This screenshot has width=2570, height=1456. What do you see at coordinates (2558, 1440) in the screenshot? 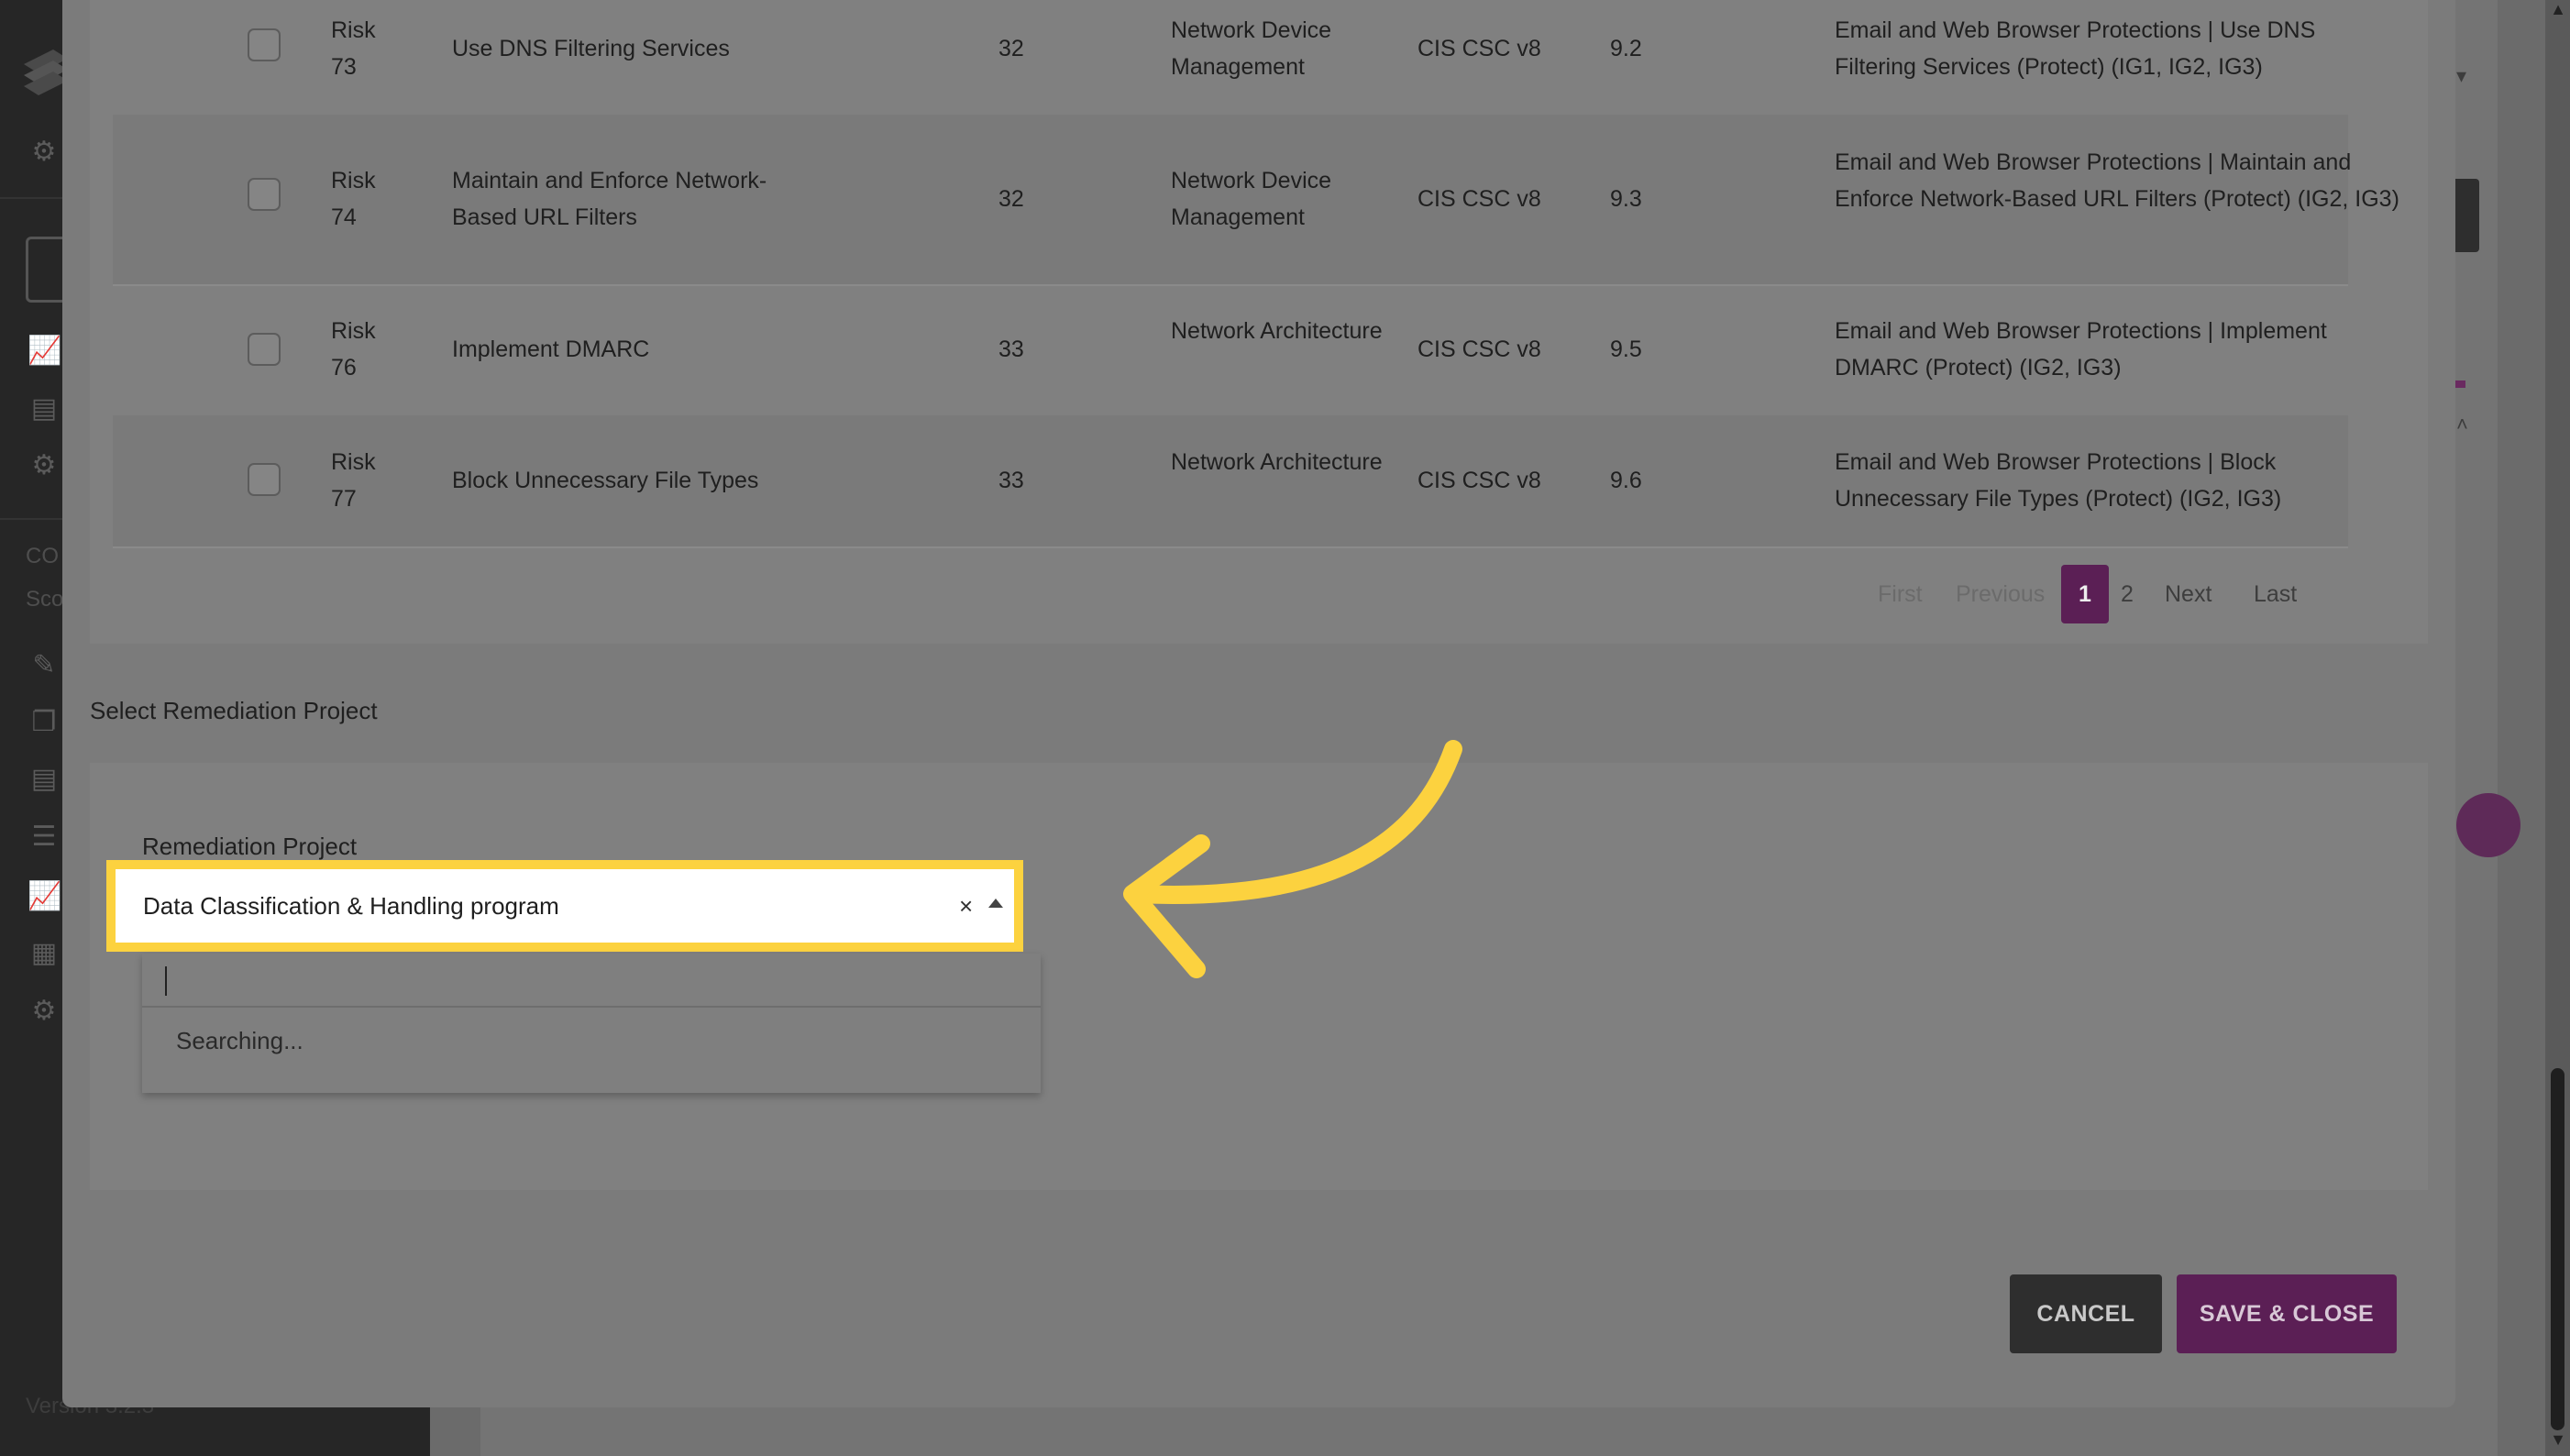
I see `scroll-down-icon: ▼` at bounding box center [2558, 1440].